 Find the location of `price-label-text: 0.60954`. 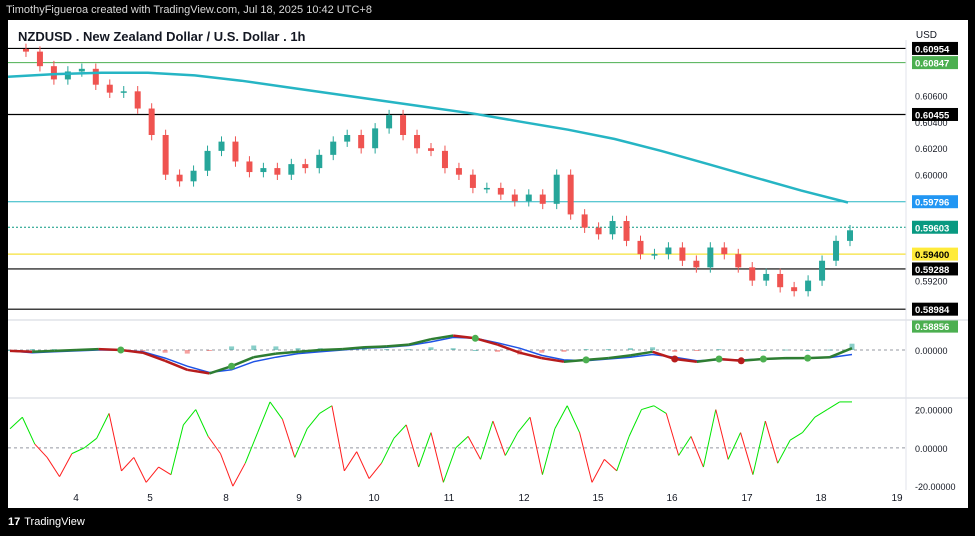

price-label-text: 0.60954 is located at coordinates (932, 49).